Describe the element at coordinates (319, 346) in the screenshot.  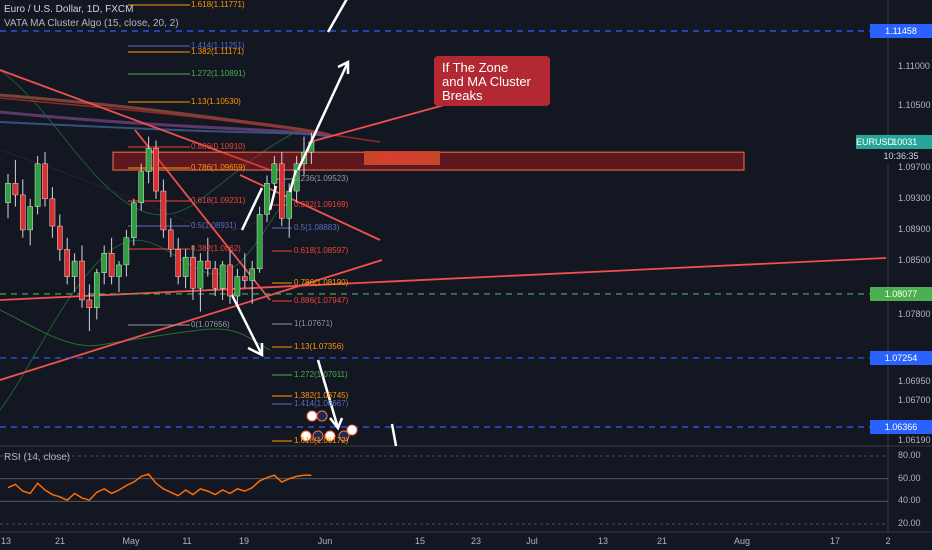
I see `fib-label: 1.13(1.07356)` at that location.